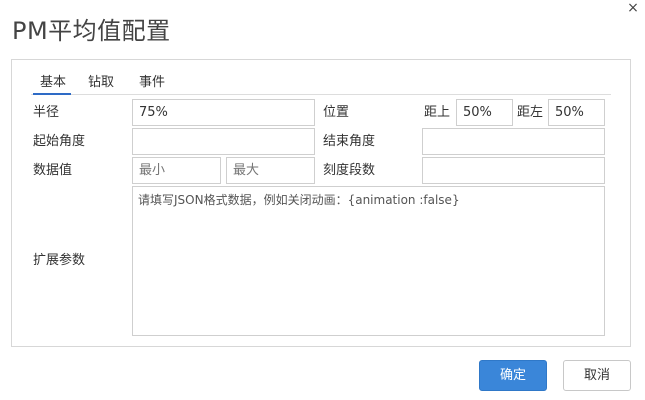 Image resolution: width=645 pixels, height=400 pixels. Describe the element at coordinates (633, 8) in the screenshot. I see `close-icon: ×` at that location.